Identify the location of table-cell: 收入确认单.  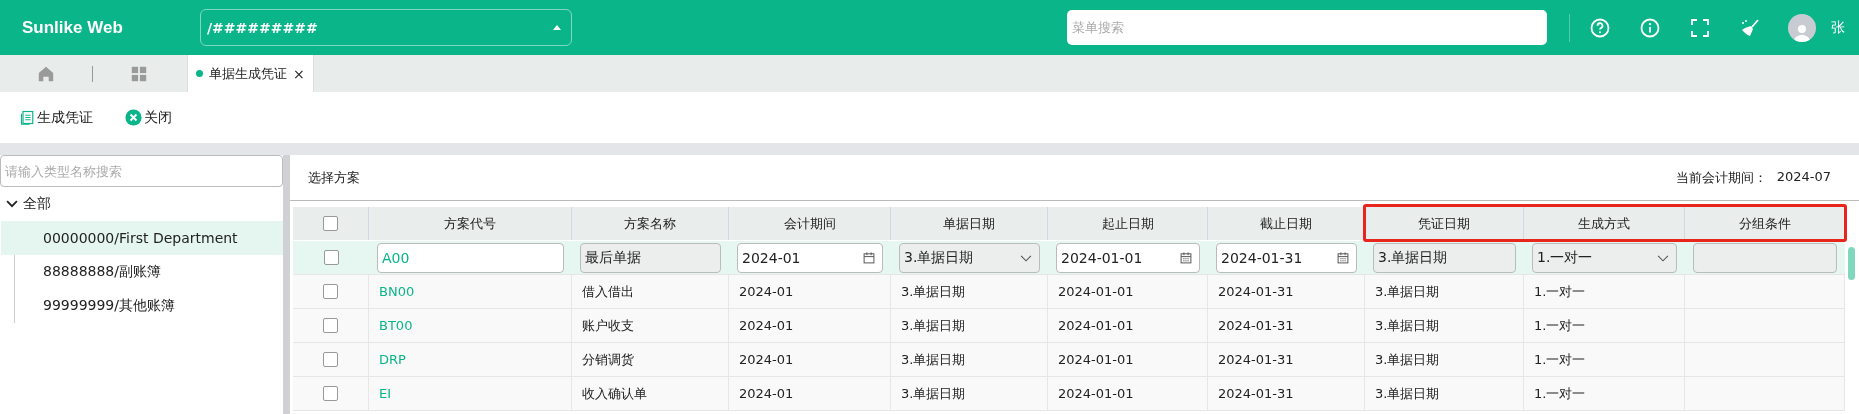
(650, 394).